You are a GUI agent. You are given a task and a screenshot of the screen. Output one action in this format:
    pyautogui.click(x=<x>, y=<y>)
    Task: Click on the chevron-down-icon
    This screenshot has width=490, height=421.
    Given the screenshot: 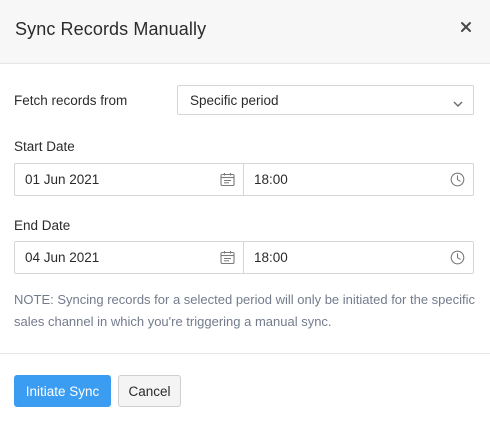 What is the action you would take?
    pyautogui.click(x=458, y=105)
    